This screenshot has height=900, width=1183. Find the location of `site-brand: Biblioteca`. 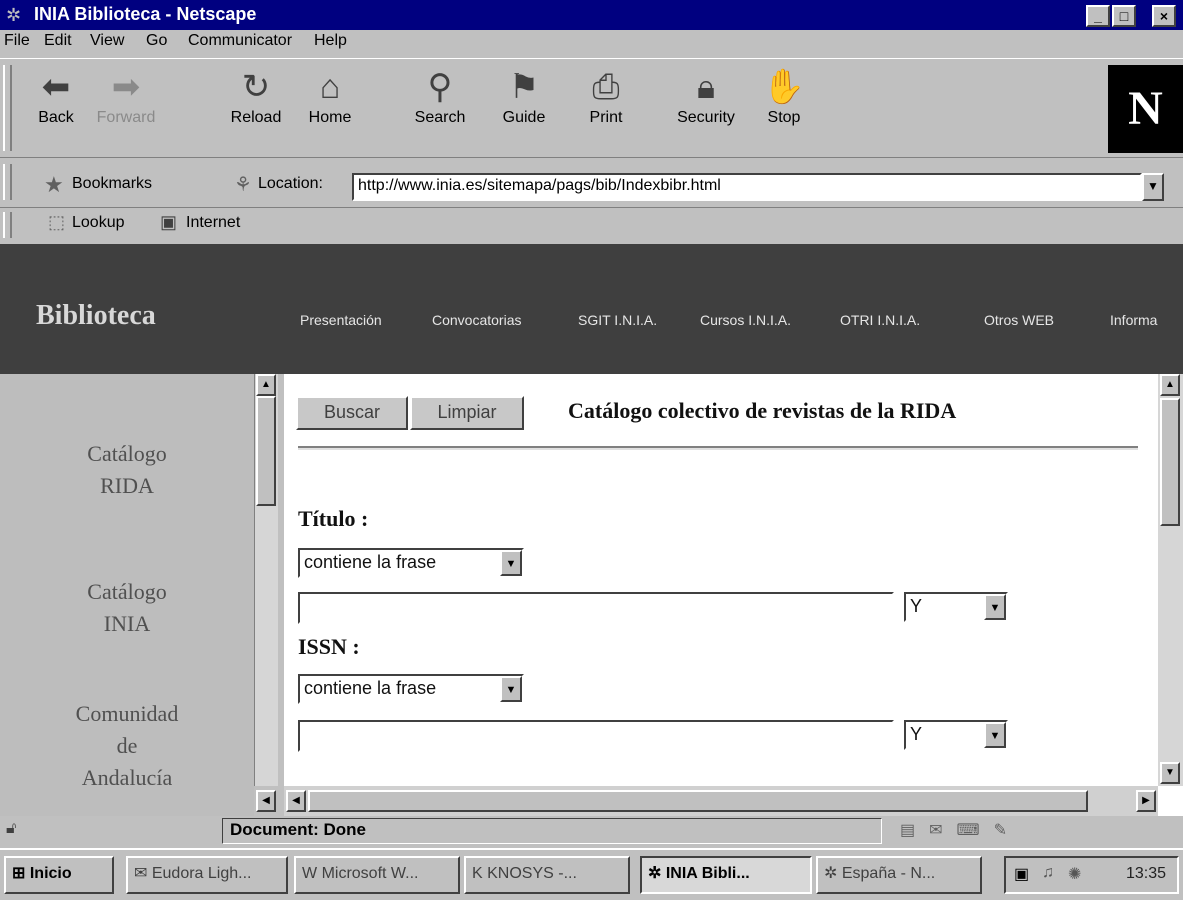

site-brand: Biblioteca is located at coordinates (96, 316).